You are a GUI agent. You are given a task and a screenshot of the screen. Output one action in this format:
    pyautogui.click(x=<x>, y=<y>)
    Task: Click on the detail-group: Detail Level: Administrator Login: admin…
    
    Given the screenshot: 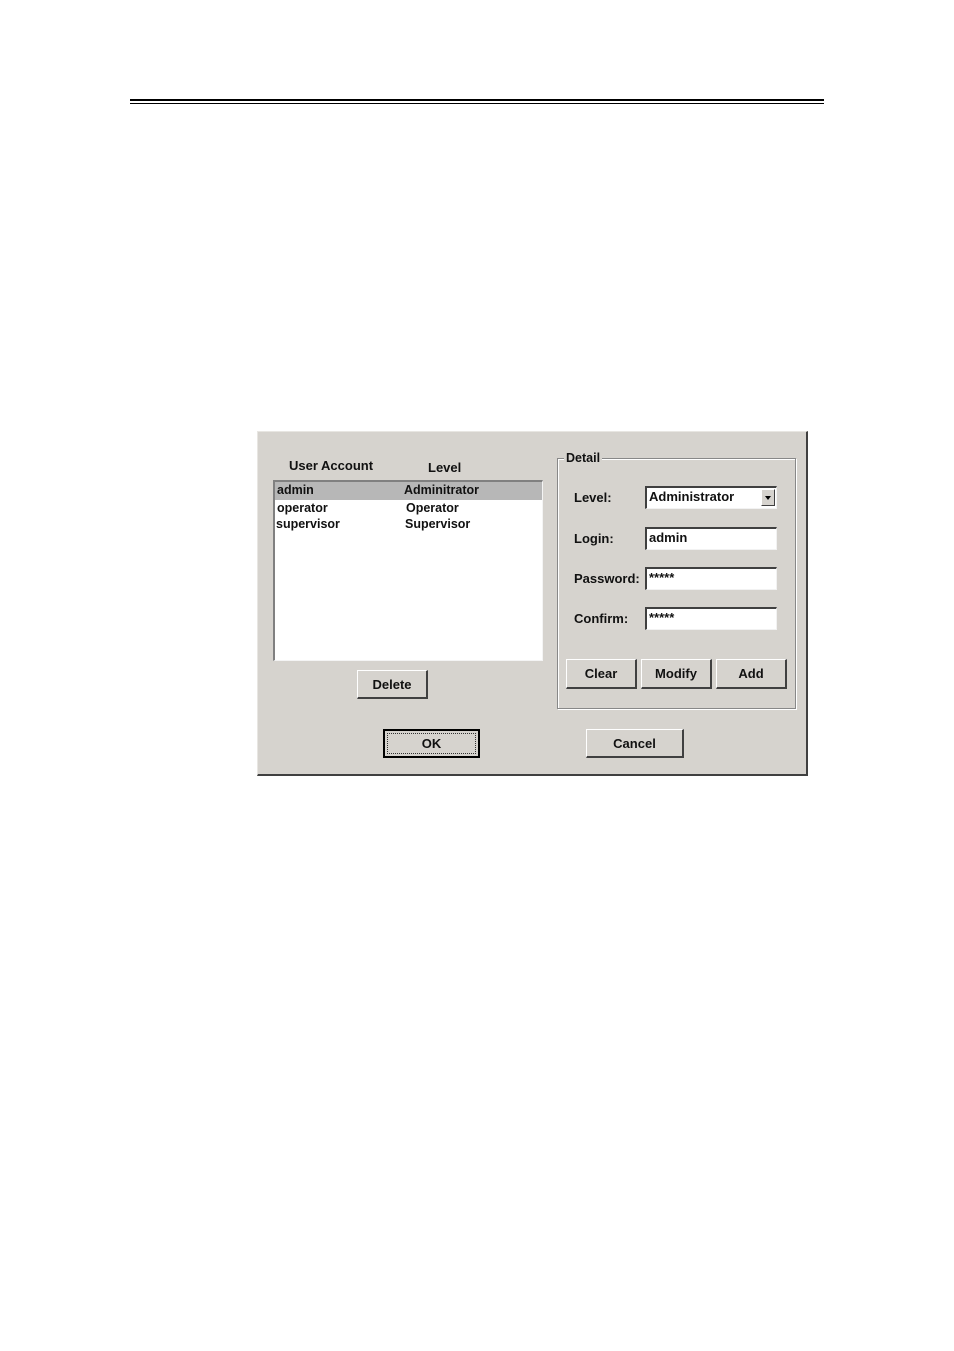 What is the action you would take?
    pyautogui.click(x=676, y=580)
    